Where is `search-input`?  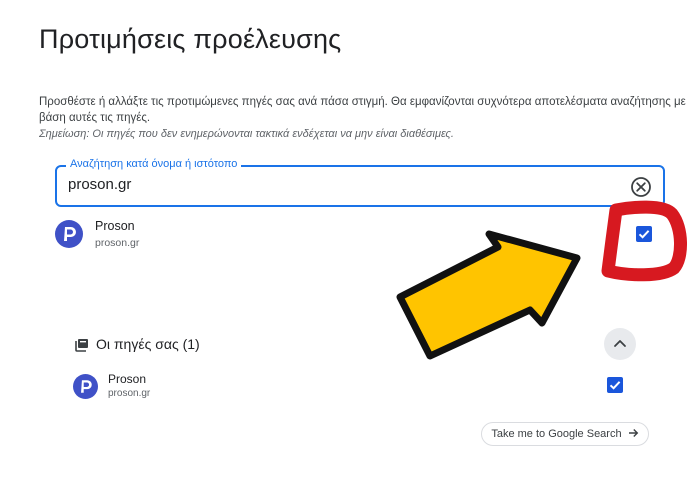 search-input is located at coordinates (338, 184).